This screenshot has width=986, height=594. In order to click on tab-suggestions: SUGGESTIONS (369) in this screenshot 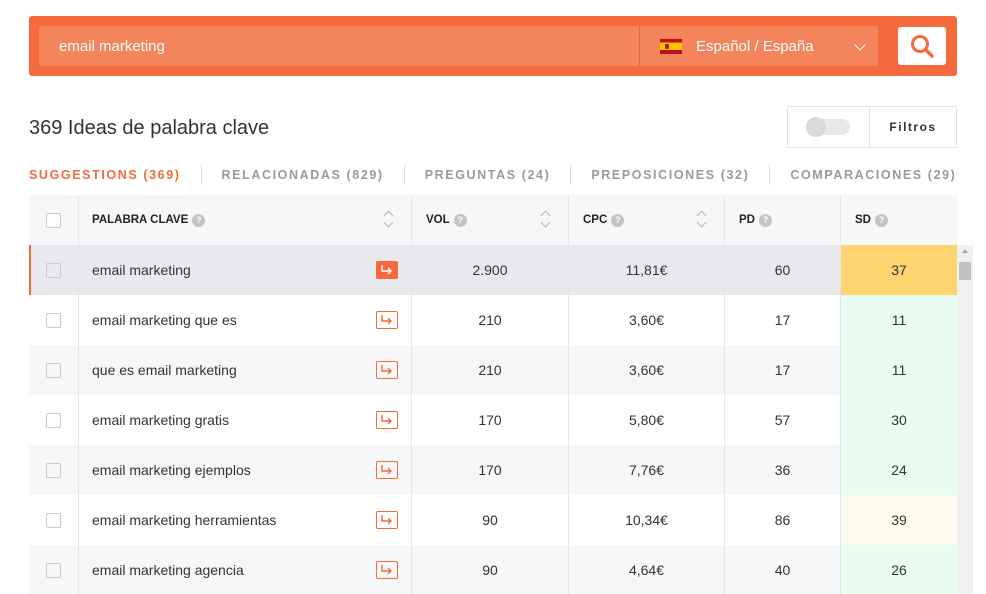, I will do `click(105, 175)`.